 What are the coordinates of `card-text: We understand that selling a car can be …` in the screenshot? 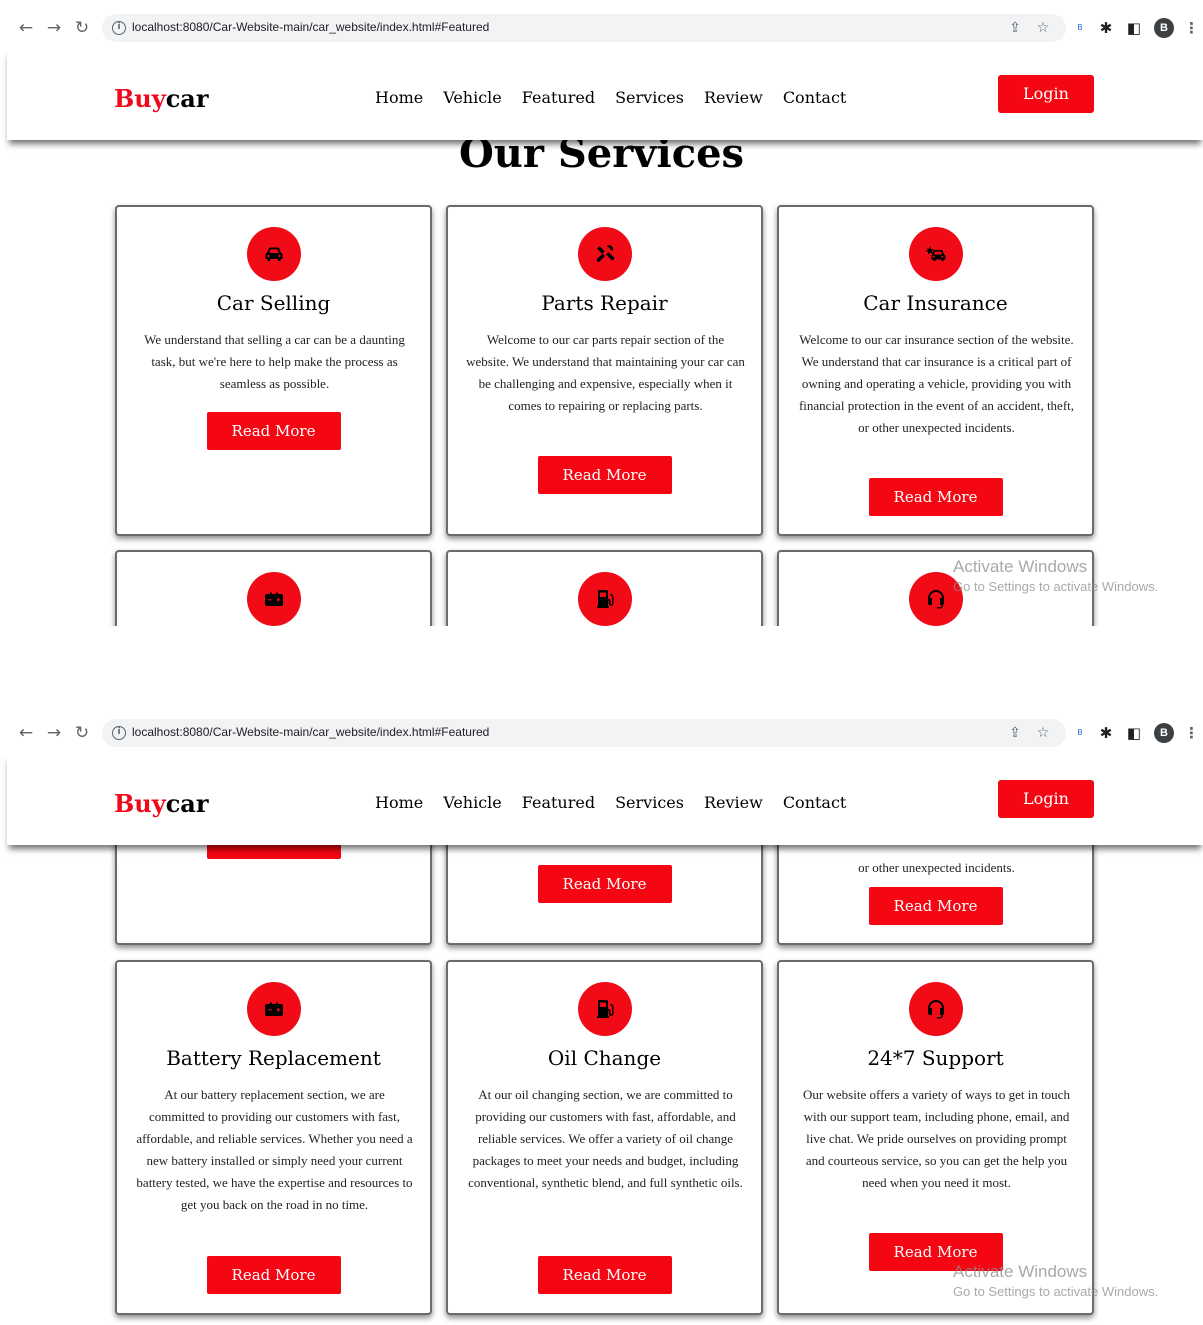 It's located at (274, 361).